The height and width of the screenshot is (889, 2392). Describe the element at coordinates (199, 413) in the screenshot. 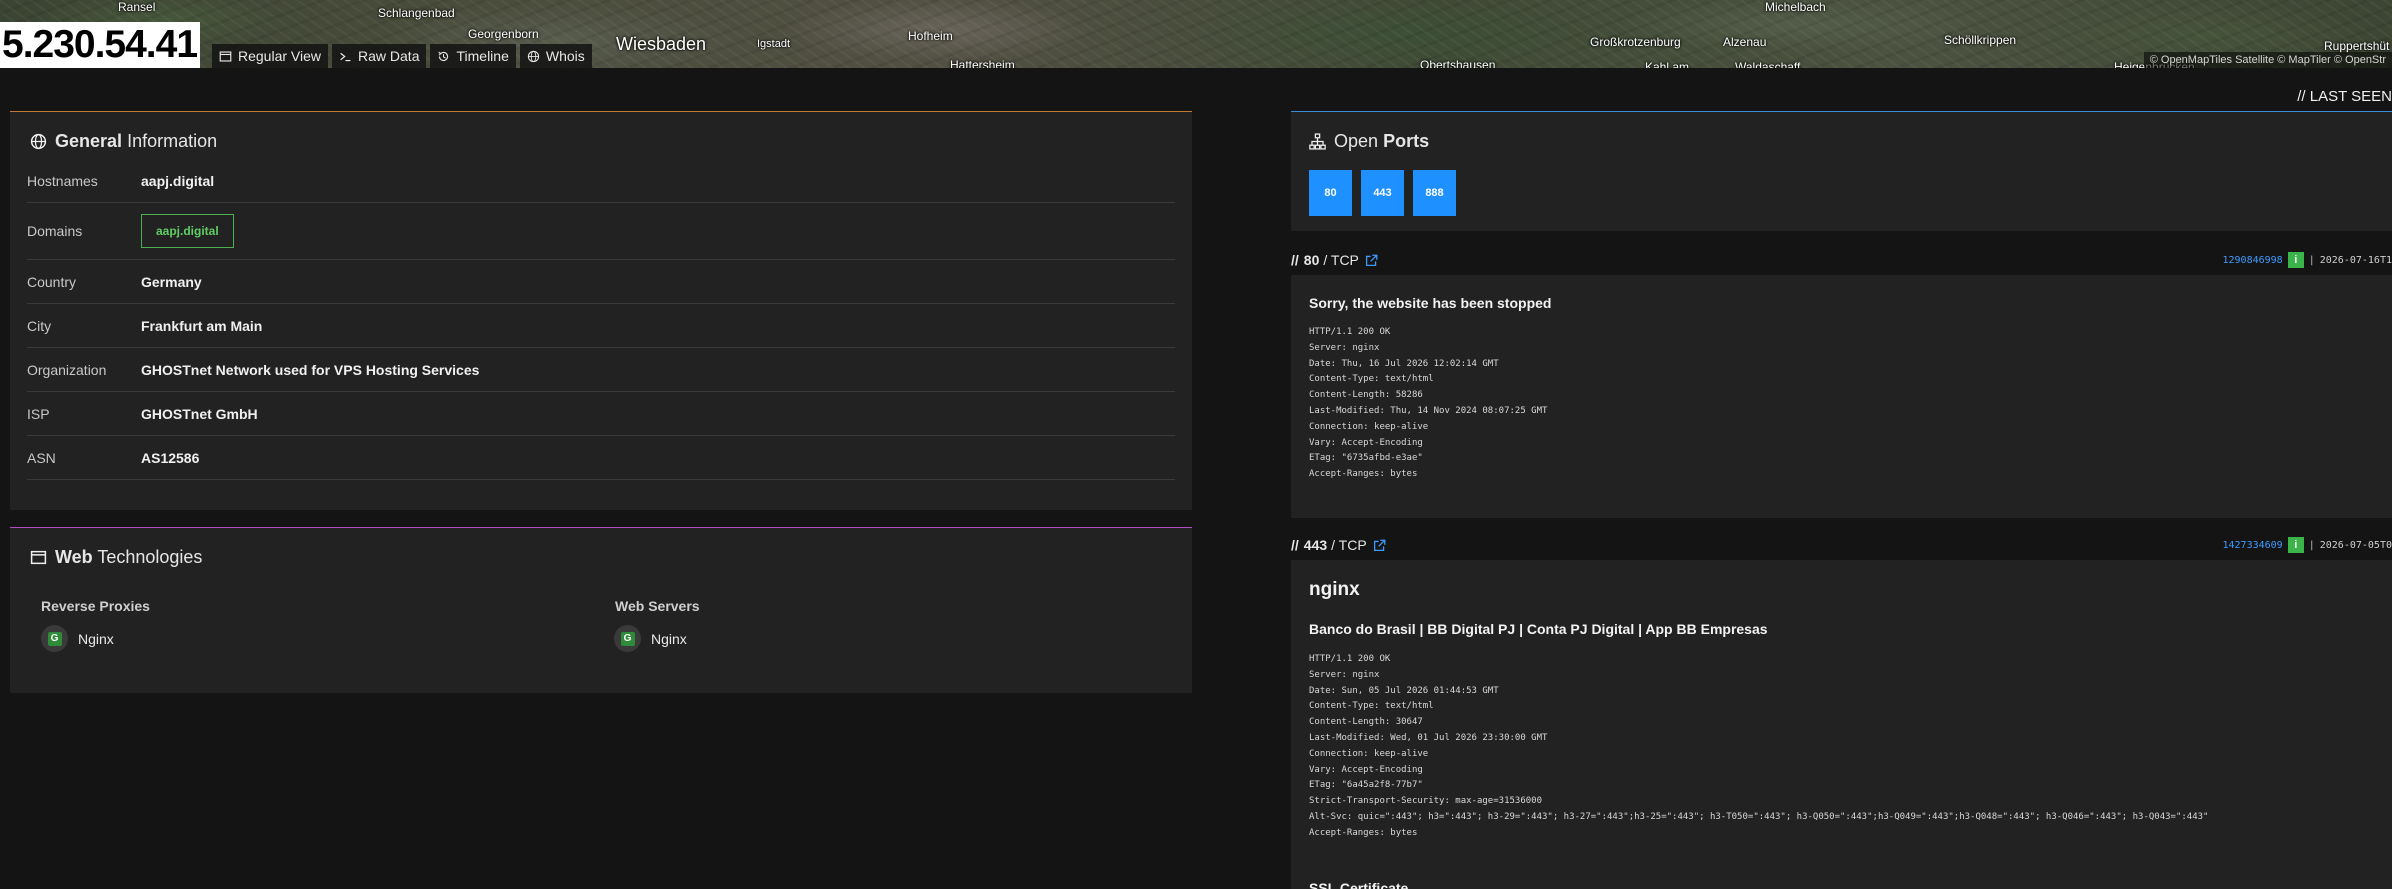

I see `isp-value: GHOSTnet GmbH` at that location.